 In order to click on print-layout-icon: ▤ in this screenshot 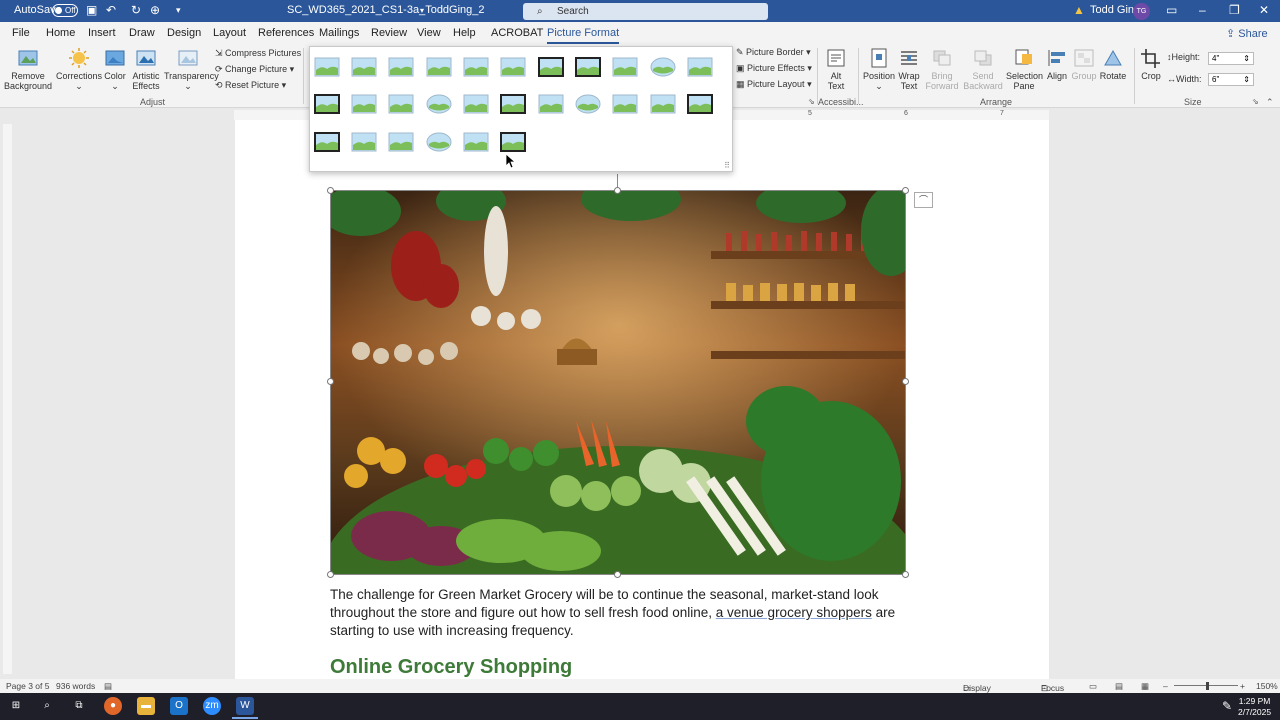, I will do `click(1119, 686)`.